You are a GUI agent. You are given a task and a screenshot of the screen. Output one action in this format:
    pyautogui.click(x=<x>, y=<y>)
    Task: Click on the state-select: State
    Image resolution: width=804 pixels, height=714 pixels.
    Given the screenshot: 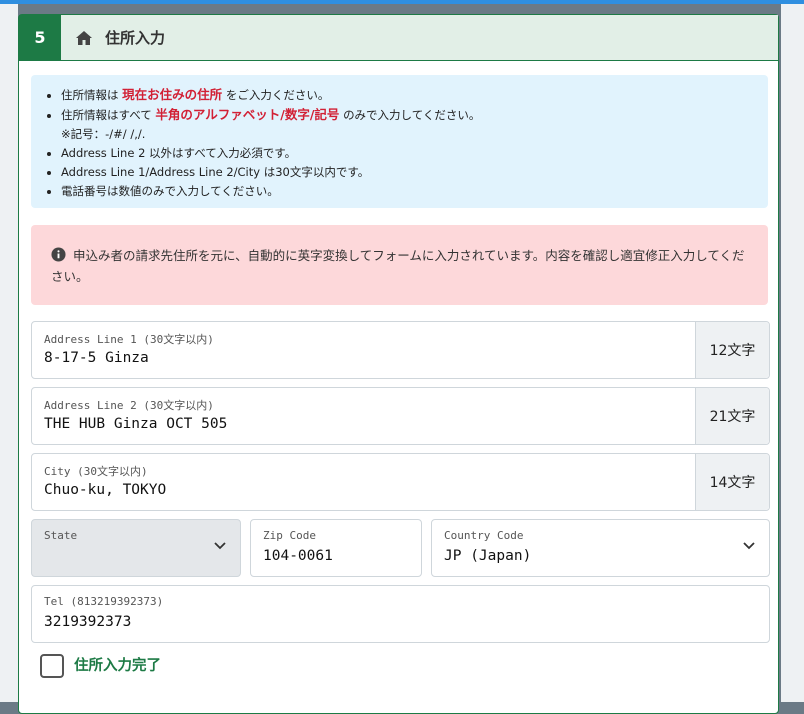 What is the action you would take?
    pyautogui.click(x=136, y=548)
    